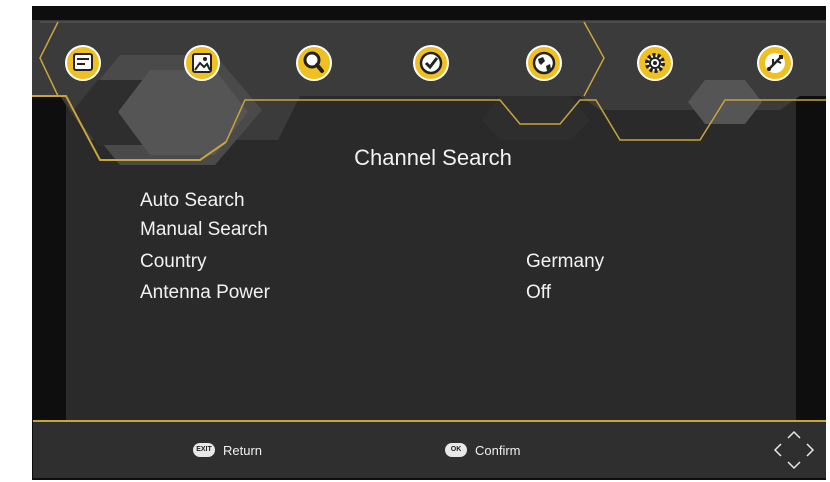  Describe the element at coordinates (775, 63) in the screenshot. I see `usb-icon` at that location.